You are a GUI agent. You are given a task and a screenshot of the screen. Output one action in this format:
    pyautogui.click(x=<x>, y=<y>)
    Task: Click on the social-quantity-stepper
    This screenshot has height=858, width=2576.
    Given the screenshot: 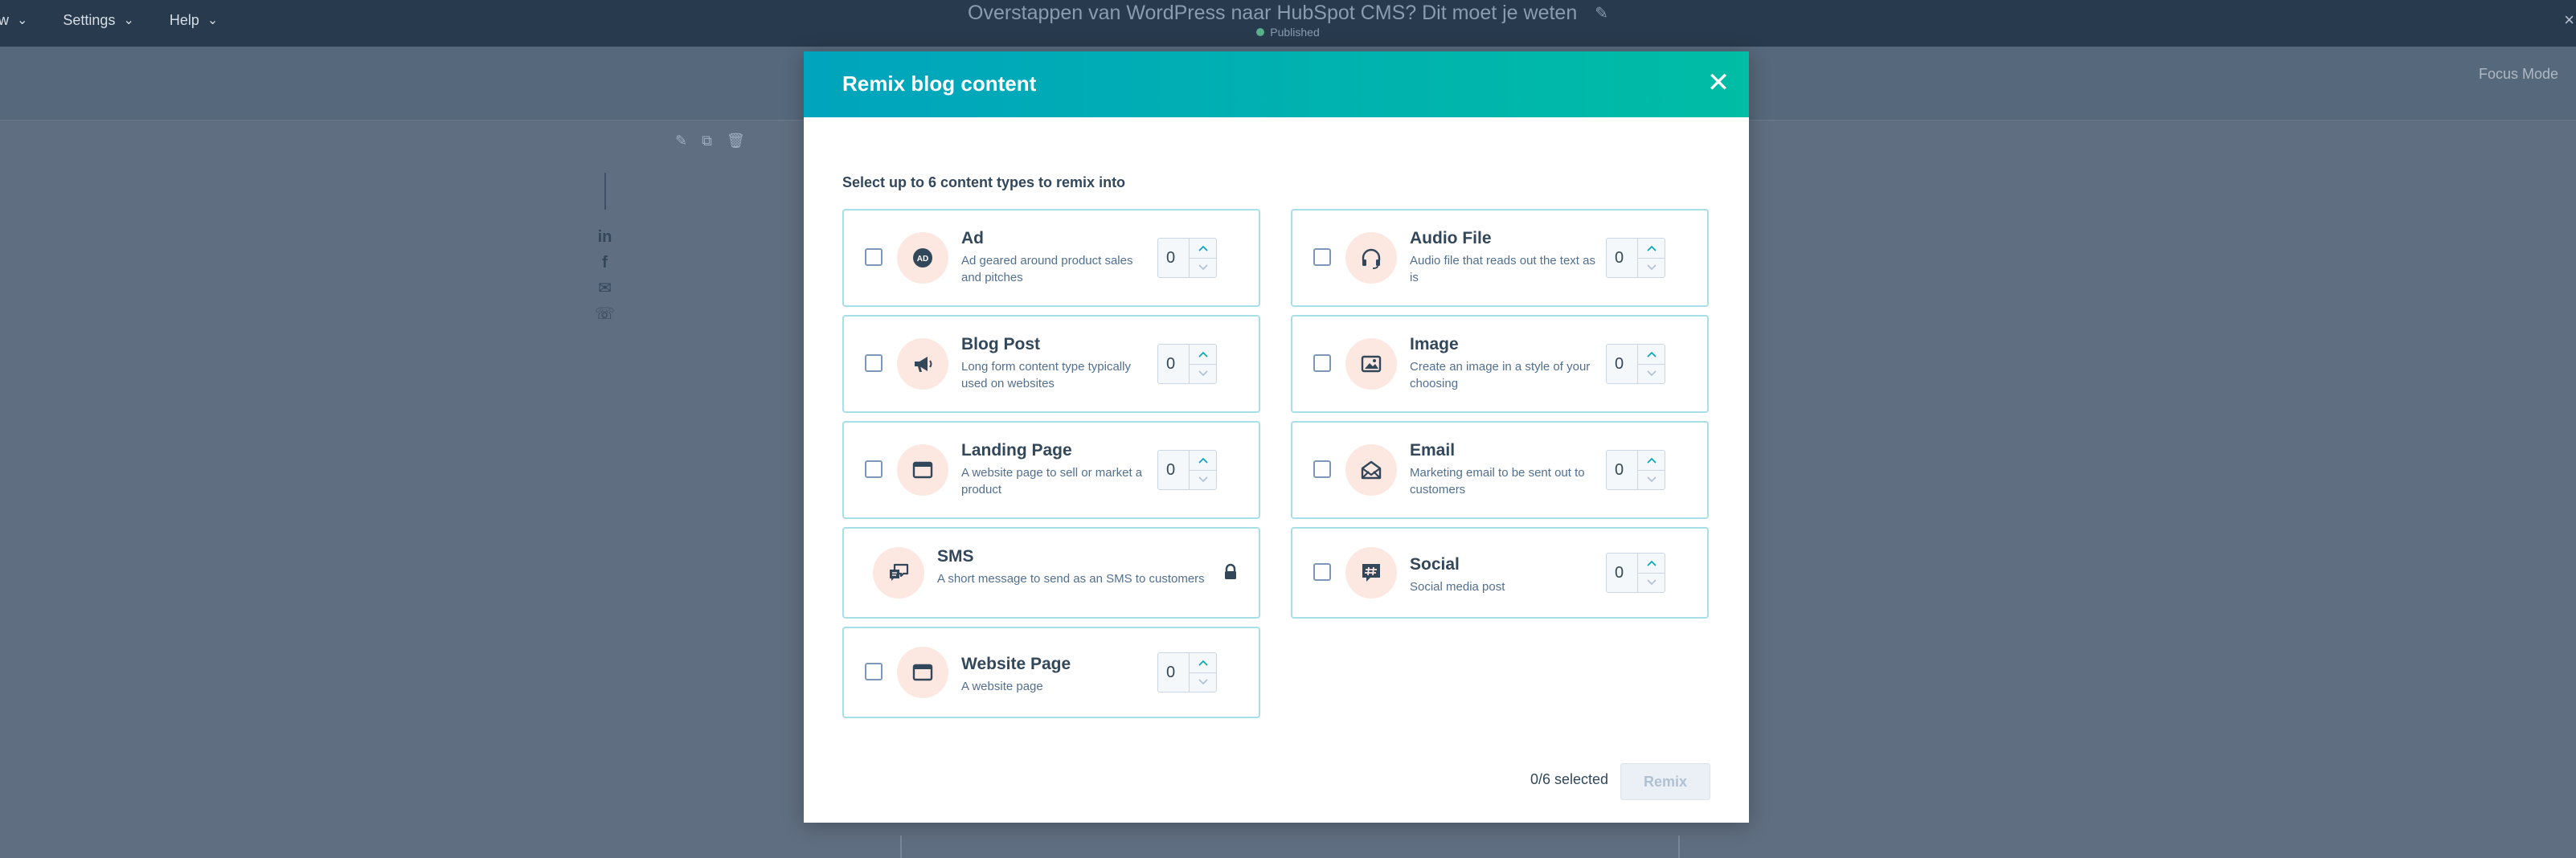 What is the action you would take?
    pyautogui.click(x=1635, y=573)
    